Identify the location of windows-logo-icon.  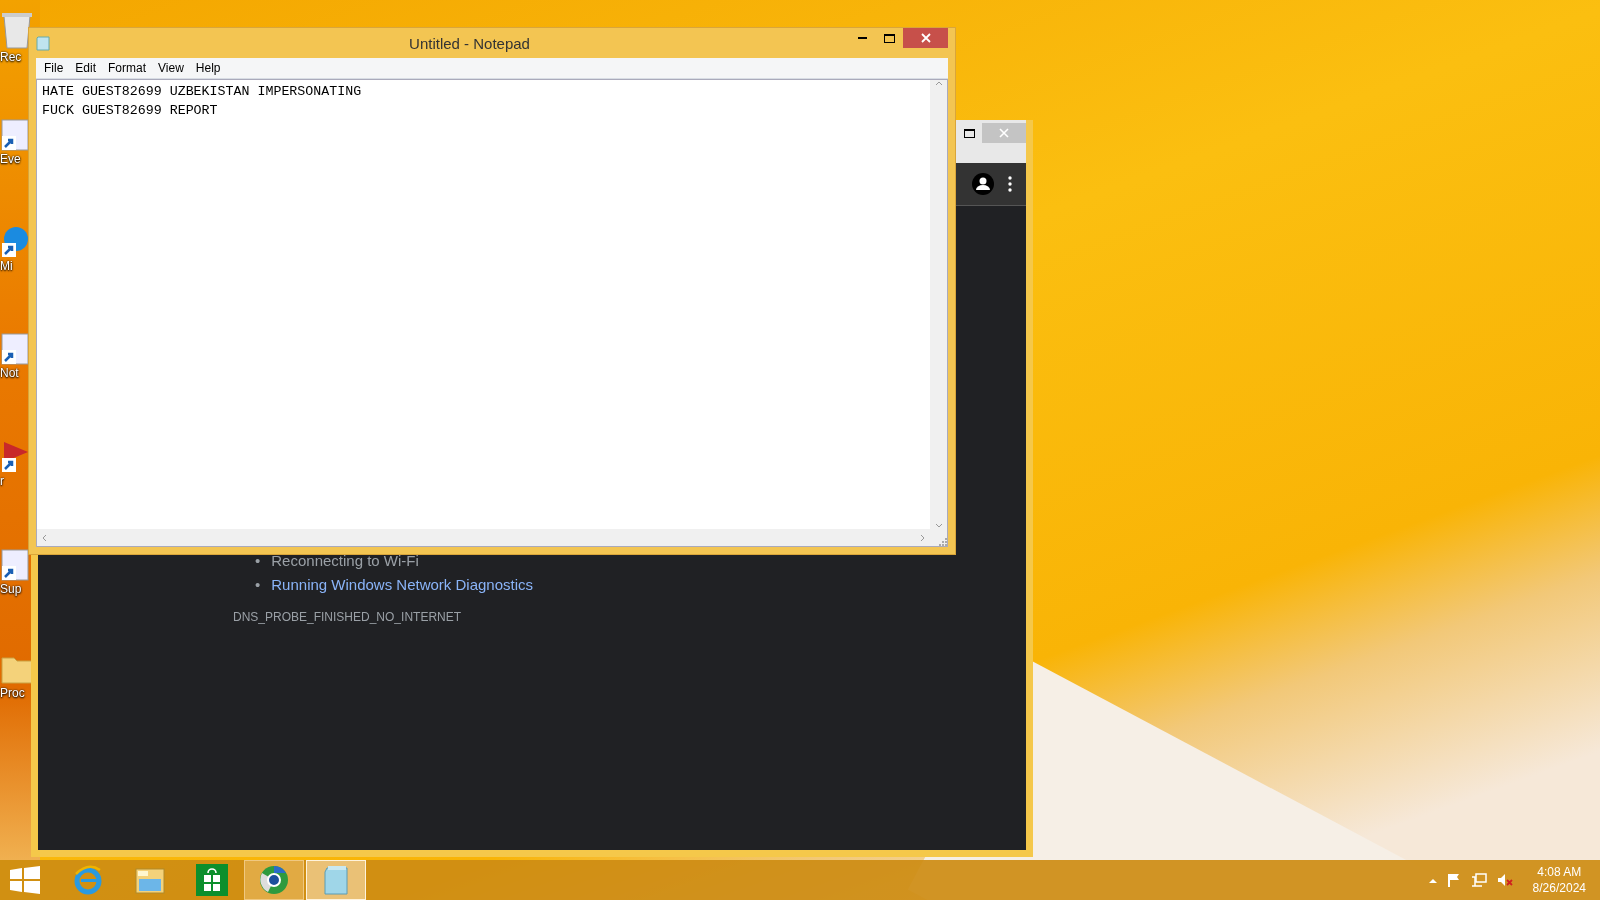
(25, 880).